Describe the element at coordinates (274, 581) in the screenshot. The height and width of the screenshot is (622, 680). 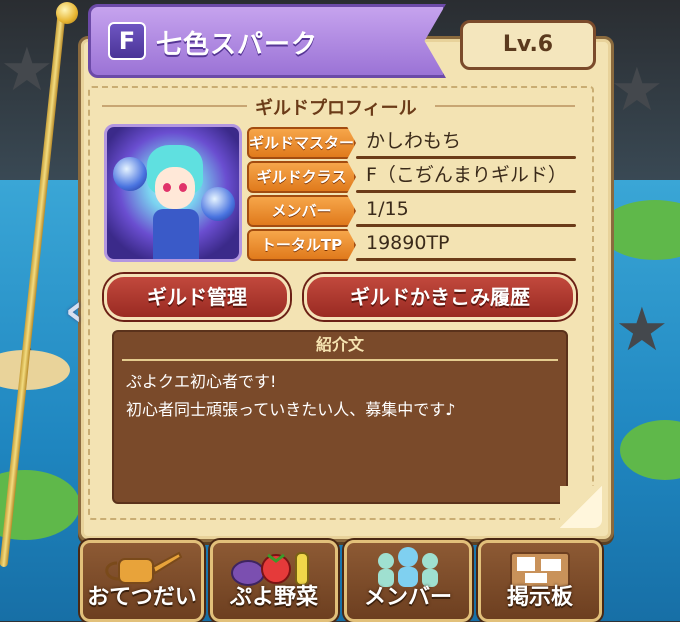
I see `nav-vegetables-button: ぷよ野菜` at that location.